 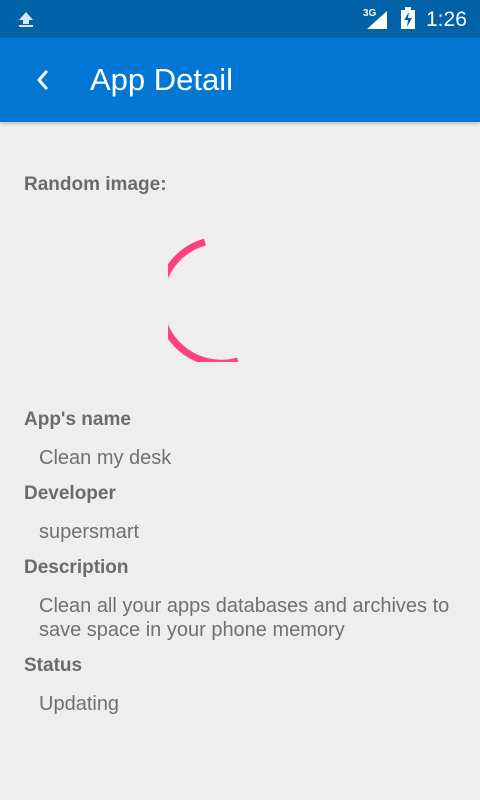 What do you see at coordinates (203, 300) in the screenshot?
I see `loading-spinner` at bounding box center [203, 300].